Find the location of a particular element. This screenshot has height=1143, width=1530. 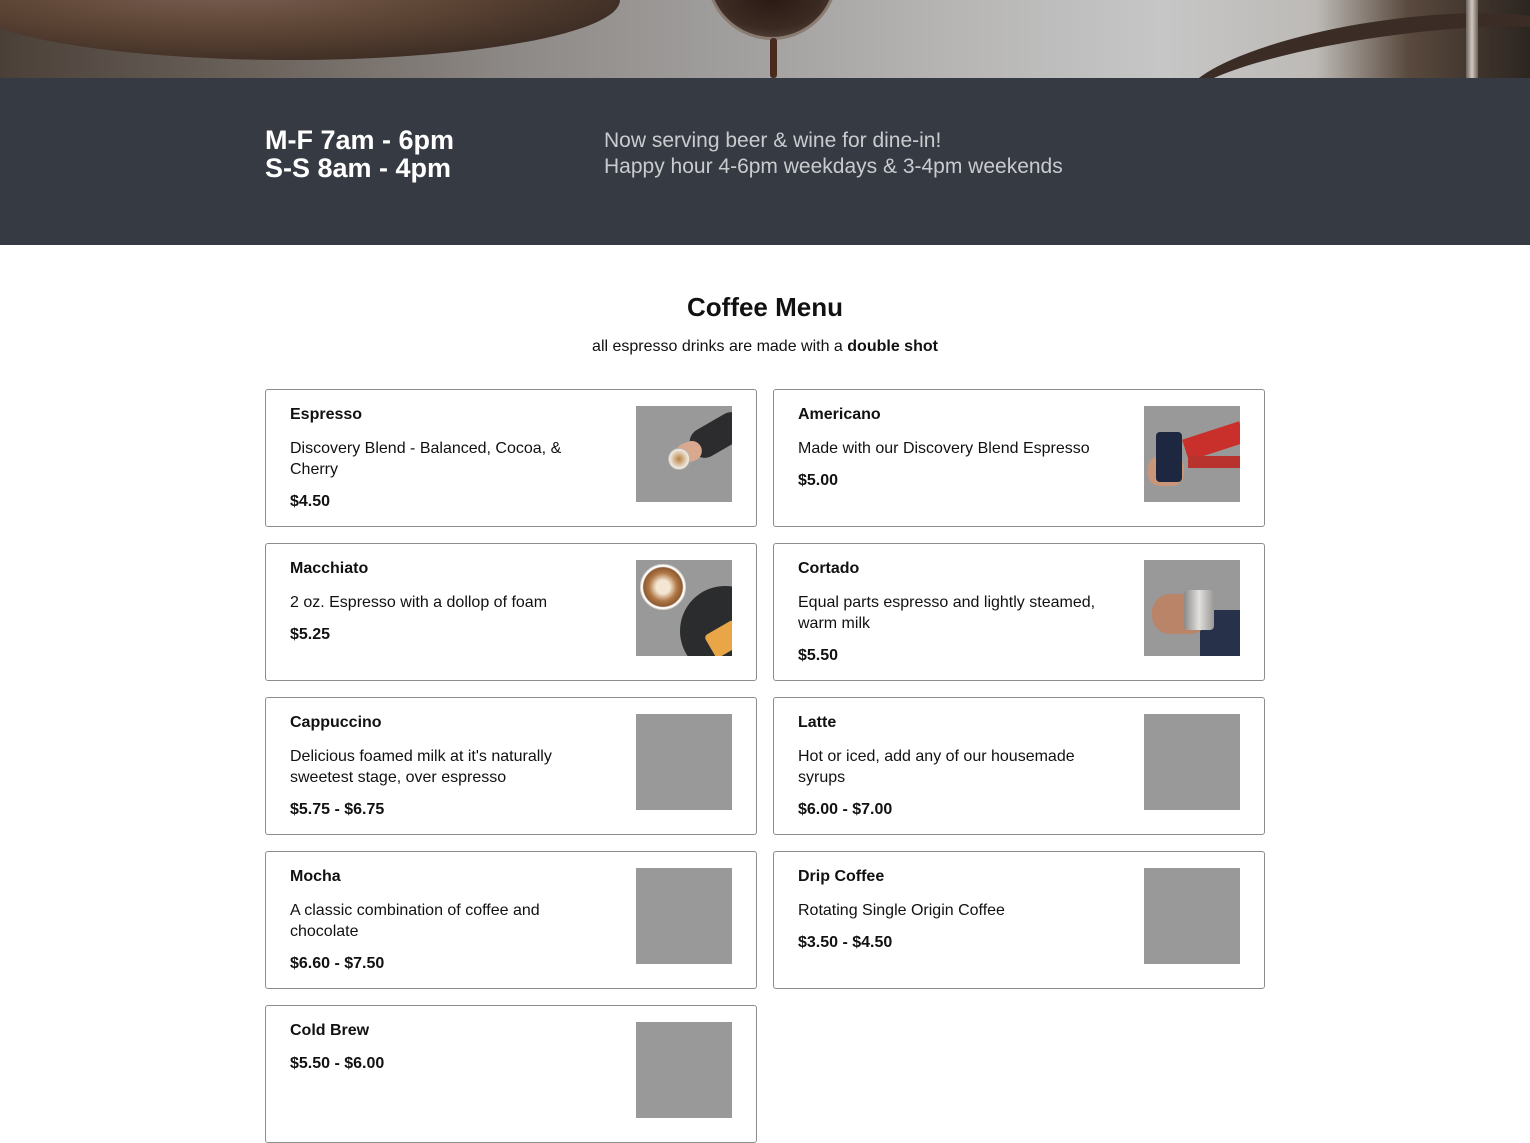

hero-steam-wand is located at coordinates (1472, 39).